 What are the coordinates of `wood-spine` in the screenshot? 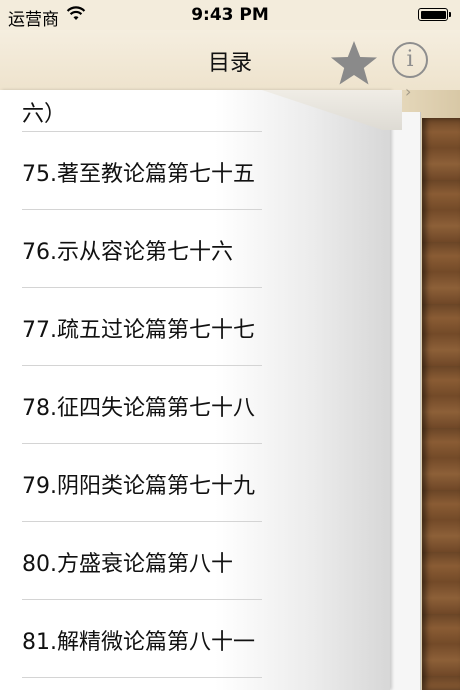 It's located at (441, 404).